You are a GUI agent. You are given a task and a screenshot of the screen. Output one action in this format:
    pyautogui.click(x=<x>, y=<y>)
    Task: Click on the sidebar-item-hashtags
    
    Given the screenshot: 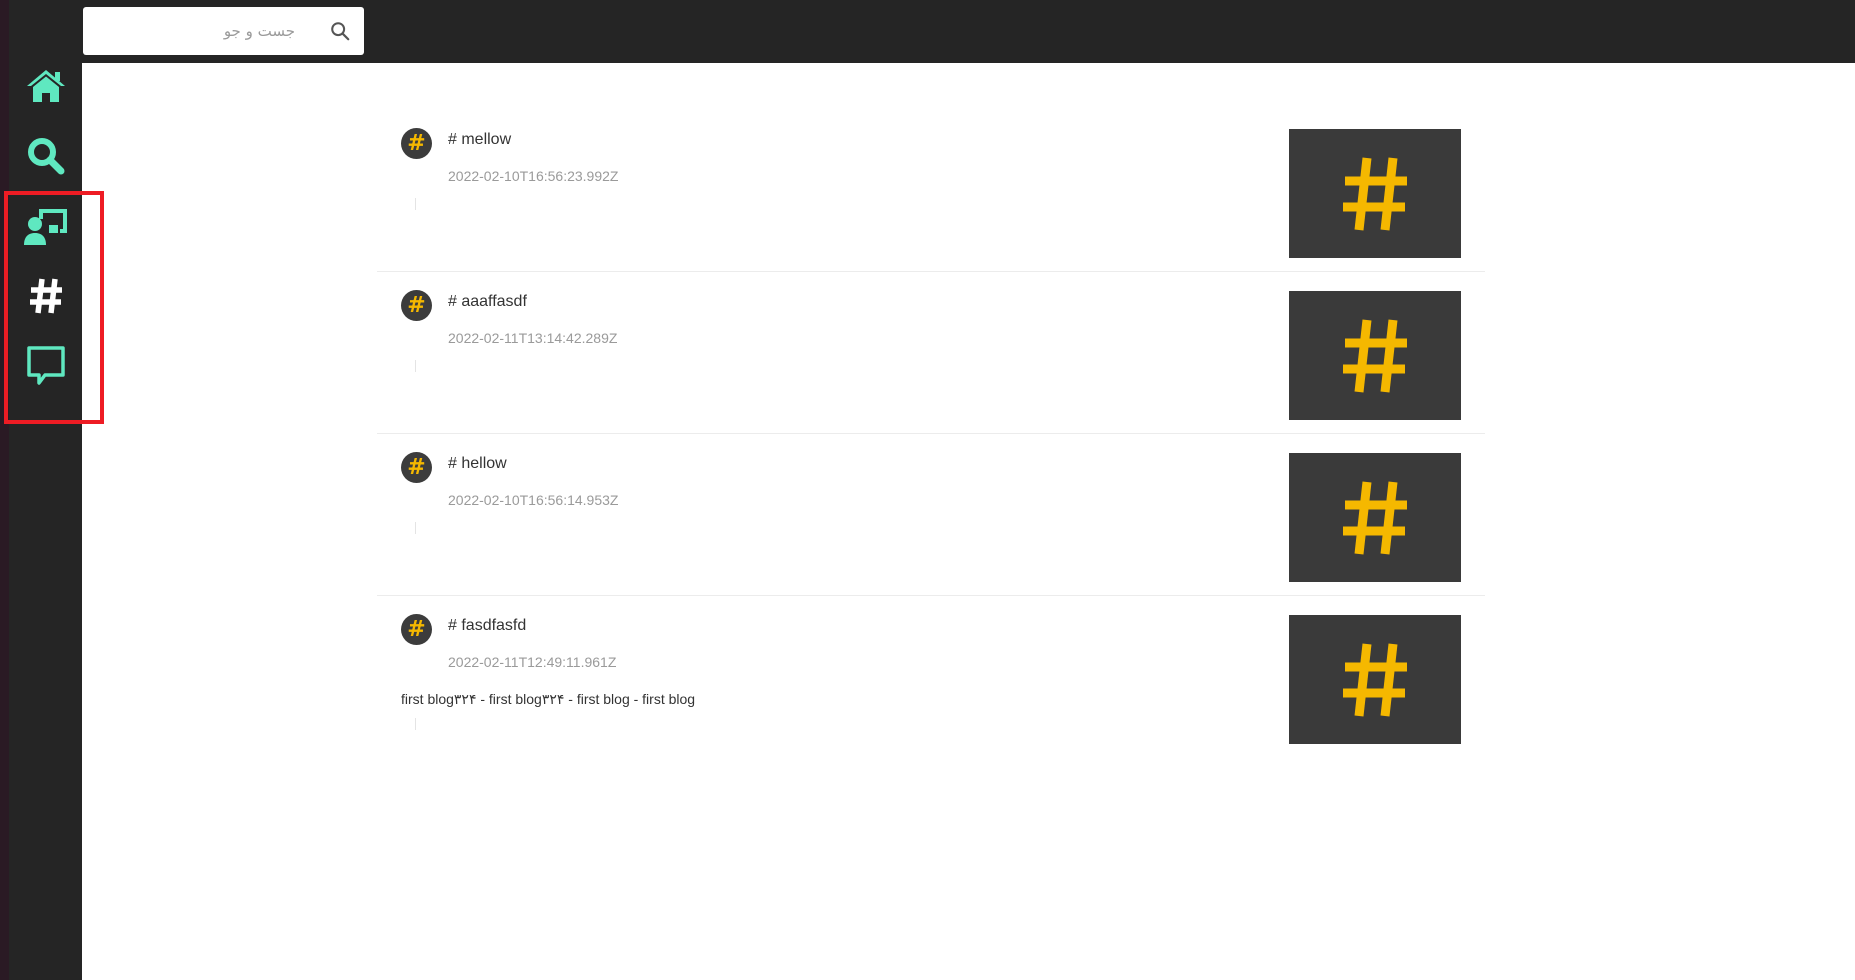 What is the action you would take?
    pyautogui.click(x=45, y=296)
    